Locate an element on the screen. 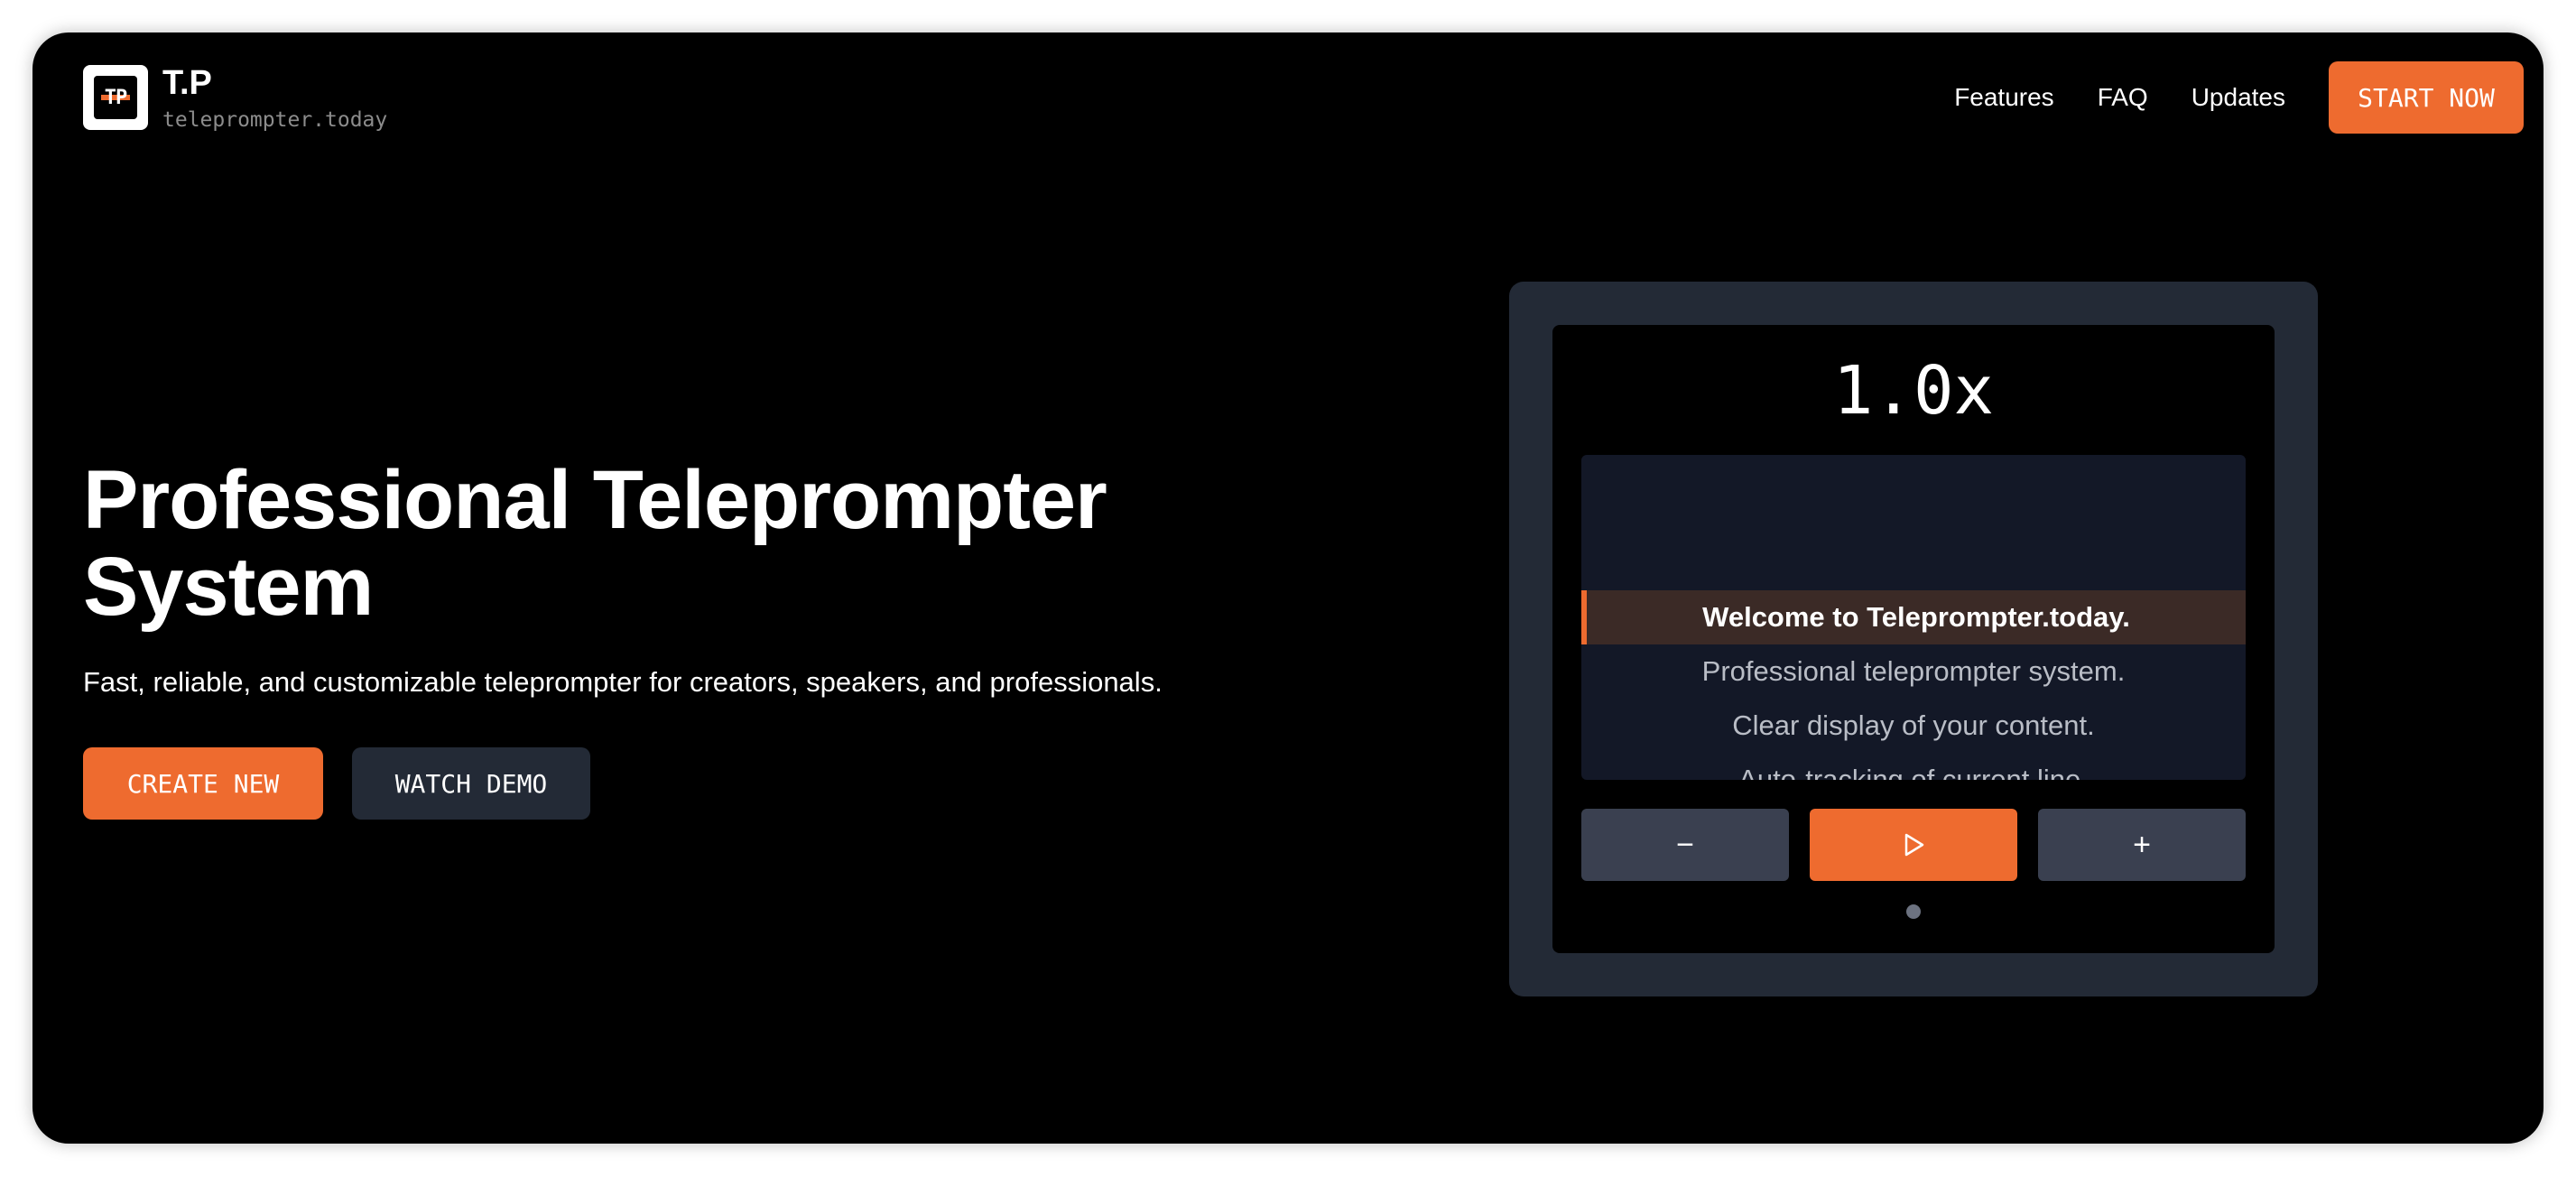 The width and height of the screenshot is (2576, 1177). play-icon is located at coordinates (1914, 845).